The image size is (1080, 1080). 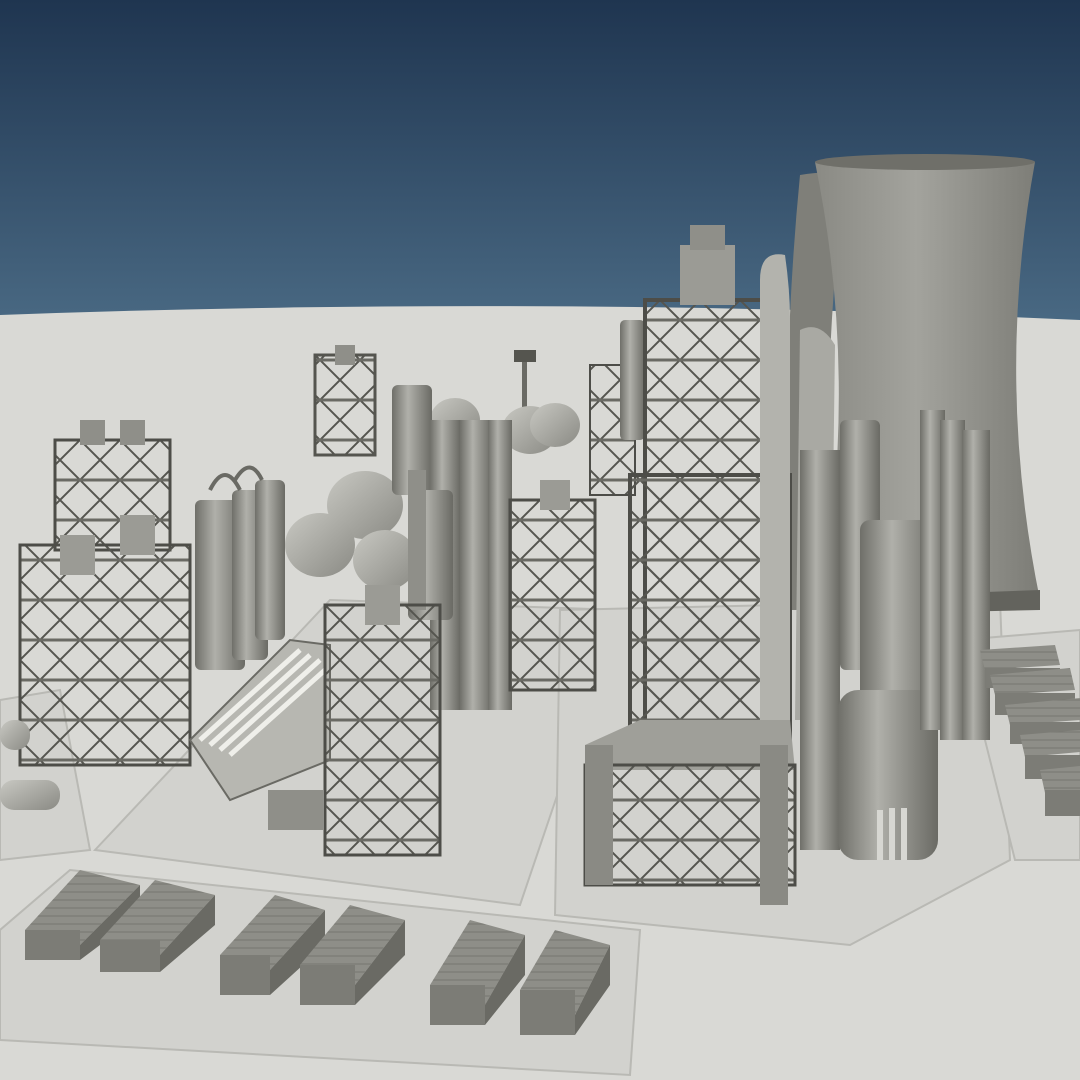 What do you see at coordinates (105, 641) in the screenshot?
I see `lattice-tower-left` at bounding box center [105, 641].